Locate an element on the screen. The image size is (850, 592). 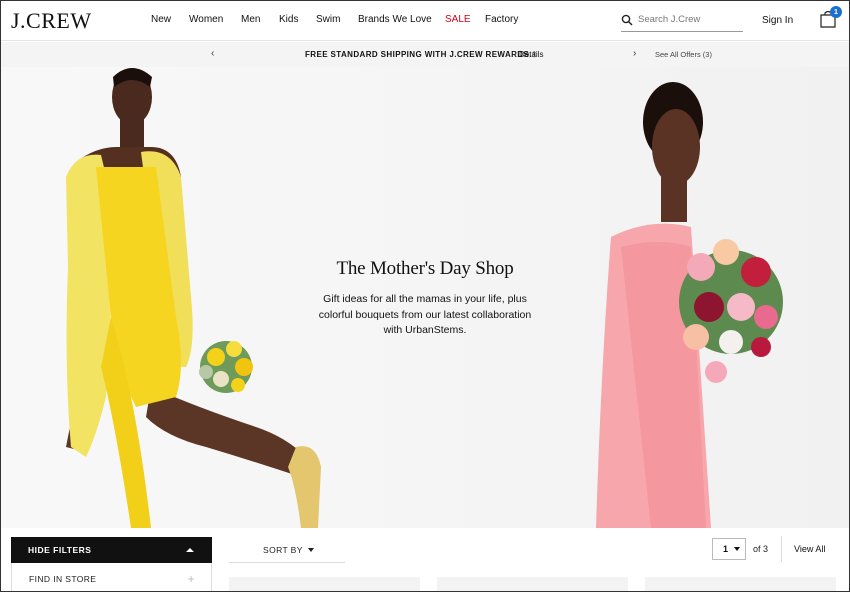
nav-item-new: New is located at coordinates (161, 19).